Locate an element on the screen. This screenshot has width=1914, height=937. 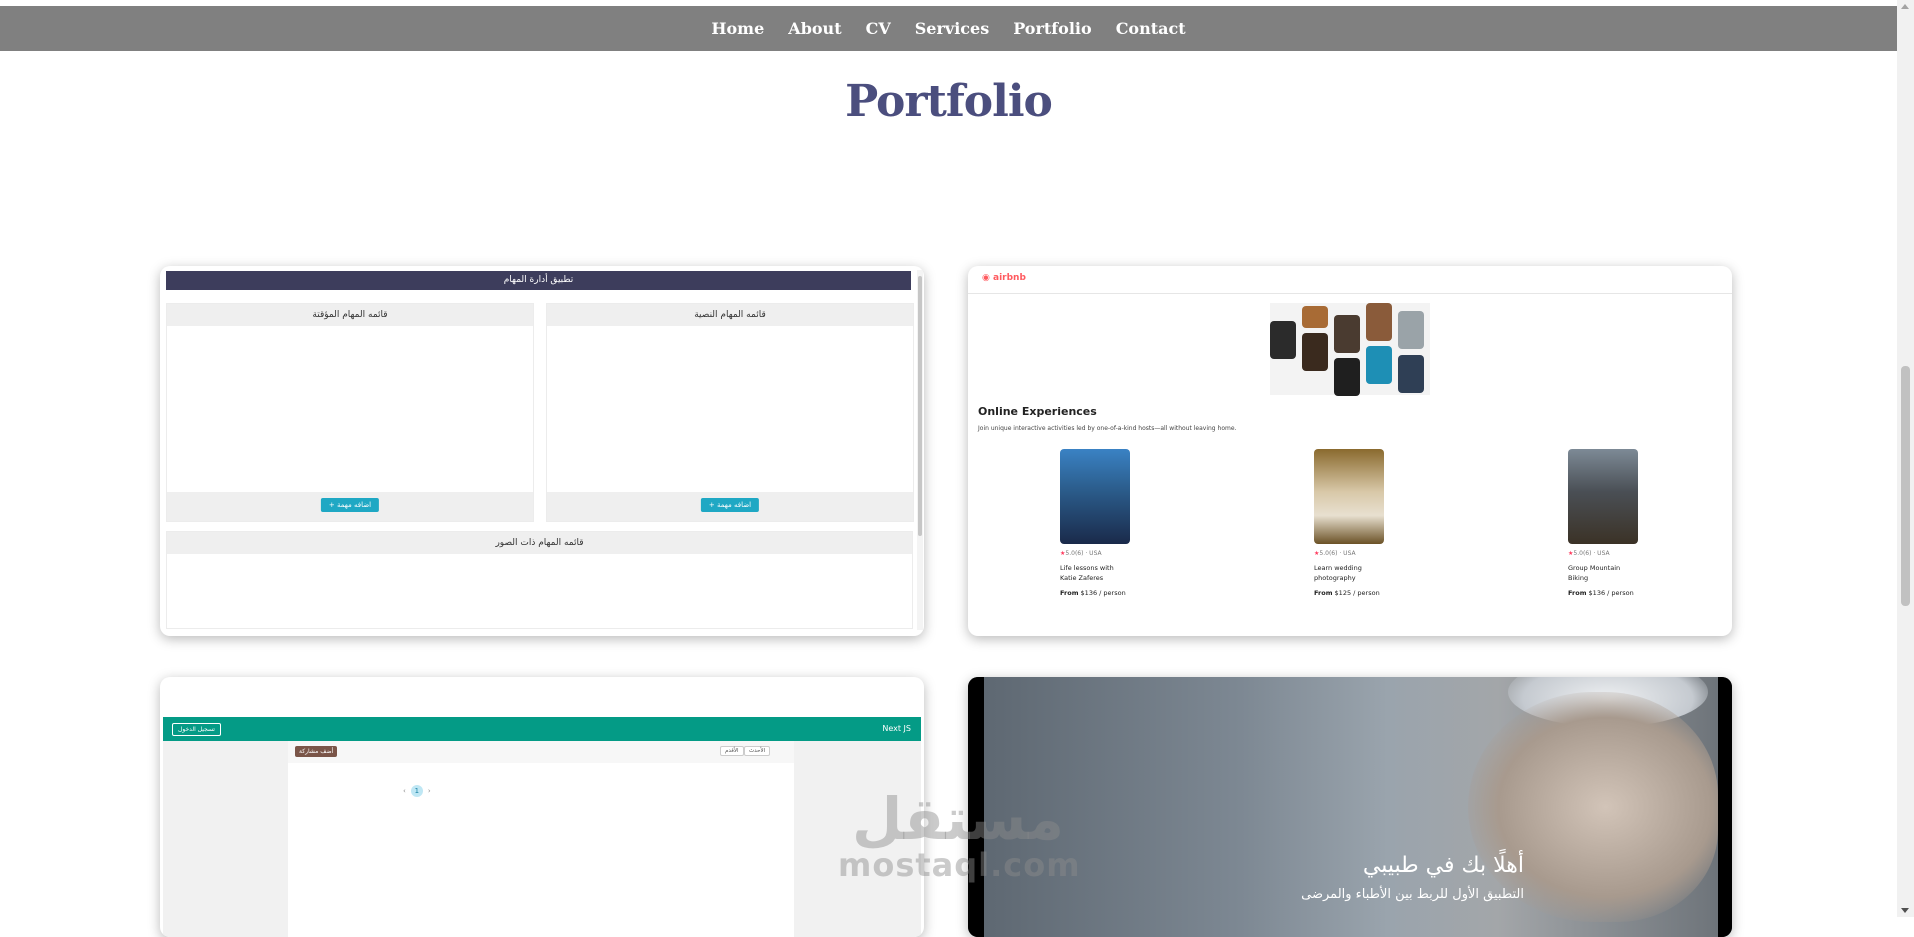
experience-price: From $125 / person is located at coordinates (1347, 593).